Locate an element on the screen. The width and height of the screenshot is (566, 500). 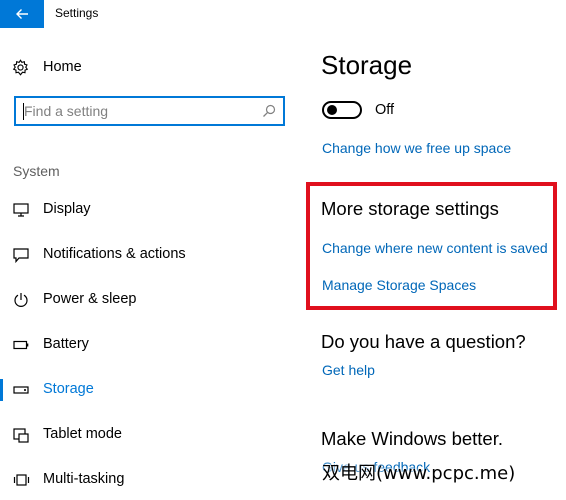
page-title: Storage is located at coordinates (367, 65).